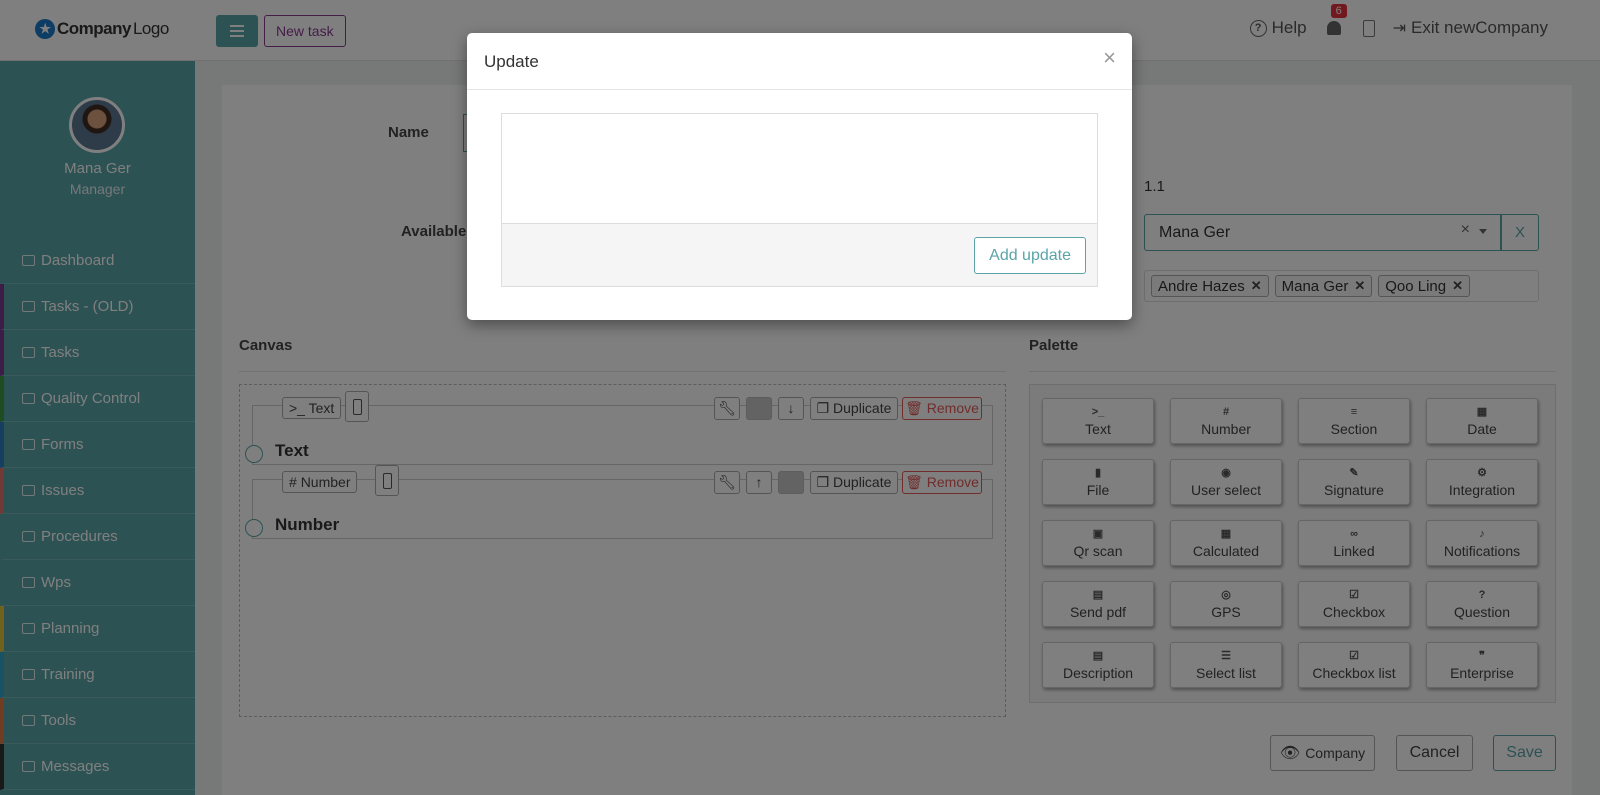 The image size is (1600, 795). What do you see at coordinates (799, 61) in the screenshot?
I see `modal-header: Update ×` at bounding box center [799, 61].